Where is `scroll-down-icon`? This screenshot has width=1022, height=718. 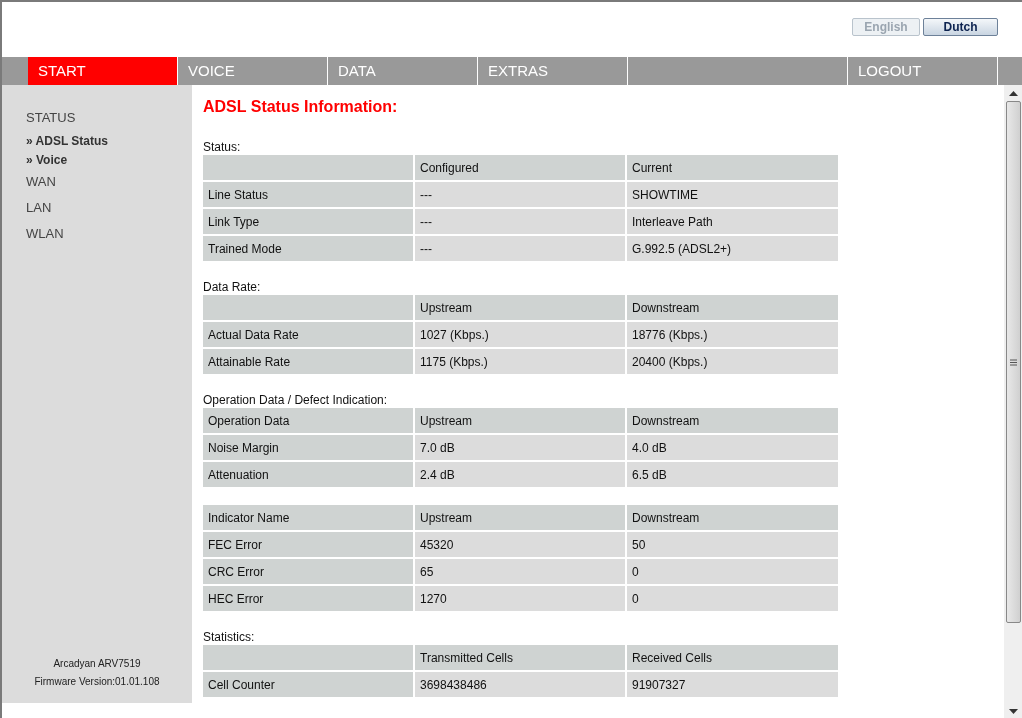
scroll-down-icon is located at coordinates (1013, 711).